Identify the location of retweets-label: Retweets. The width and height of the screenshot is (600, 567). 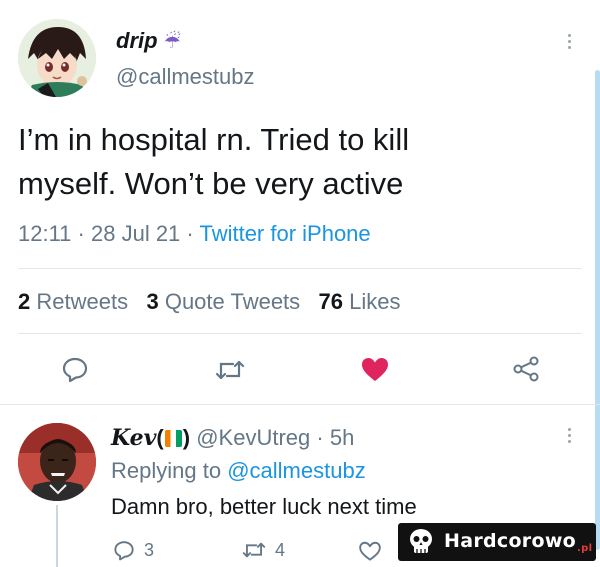
(82, 301).